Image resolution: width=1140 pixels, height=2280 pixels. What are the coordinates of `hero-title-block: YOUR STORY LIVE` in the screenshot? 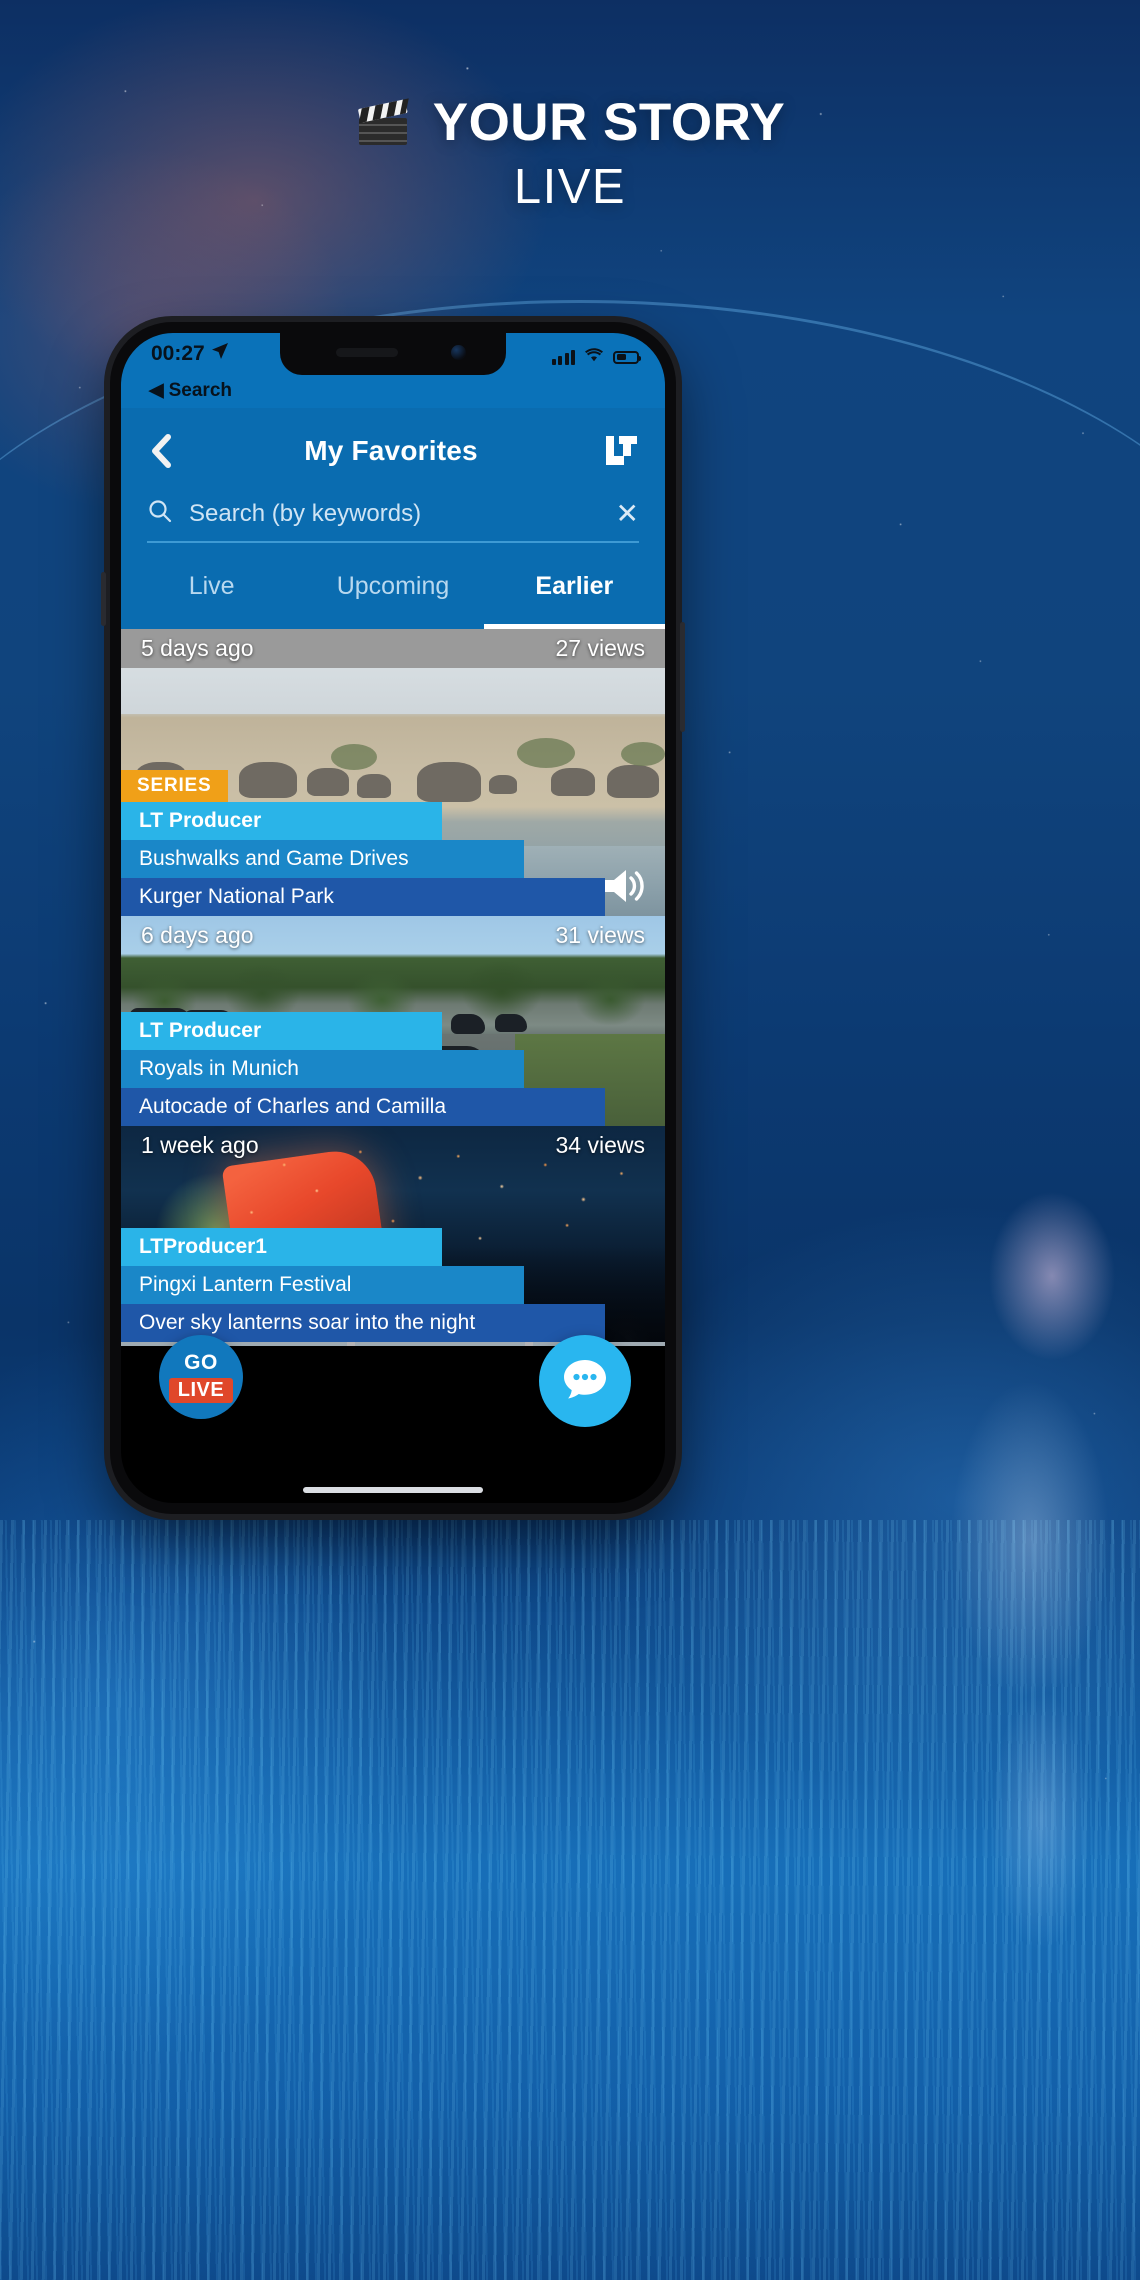 It's located at (570, 153).